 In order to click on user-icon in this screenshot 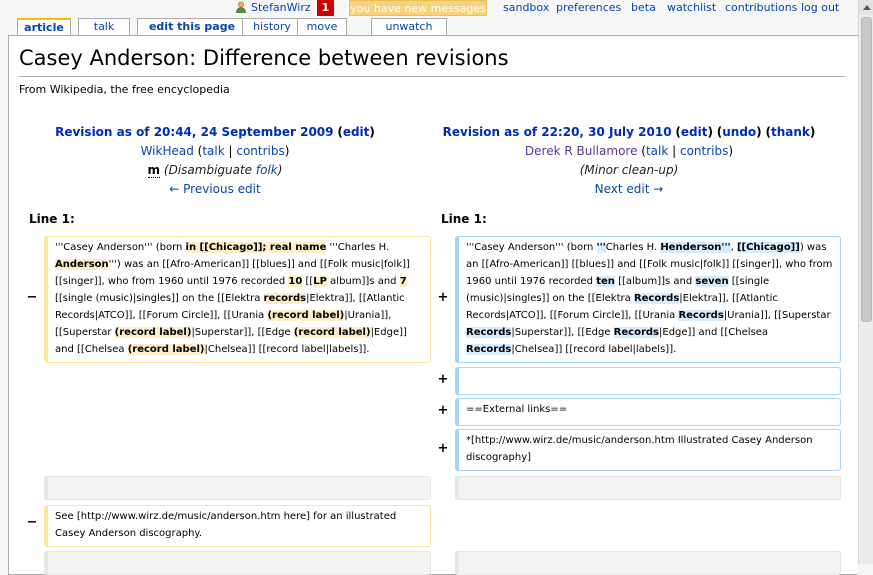, I will do `click(241, 7)`.